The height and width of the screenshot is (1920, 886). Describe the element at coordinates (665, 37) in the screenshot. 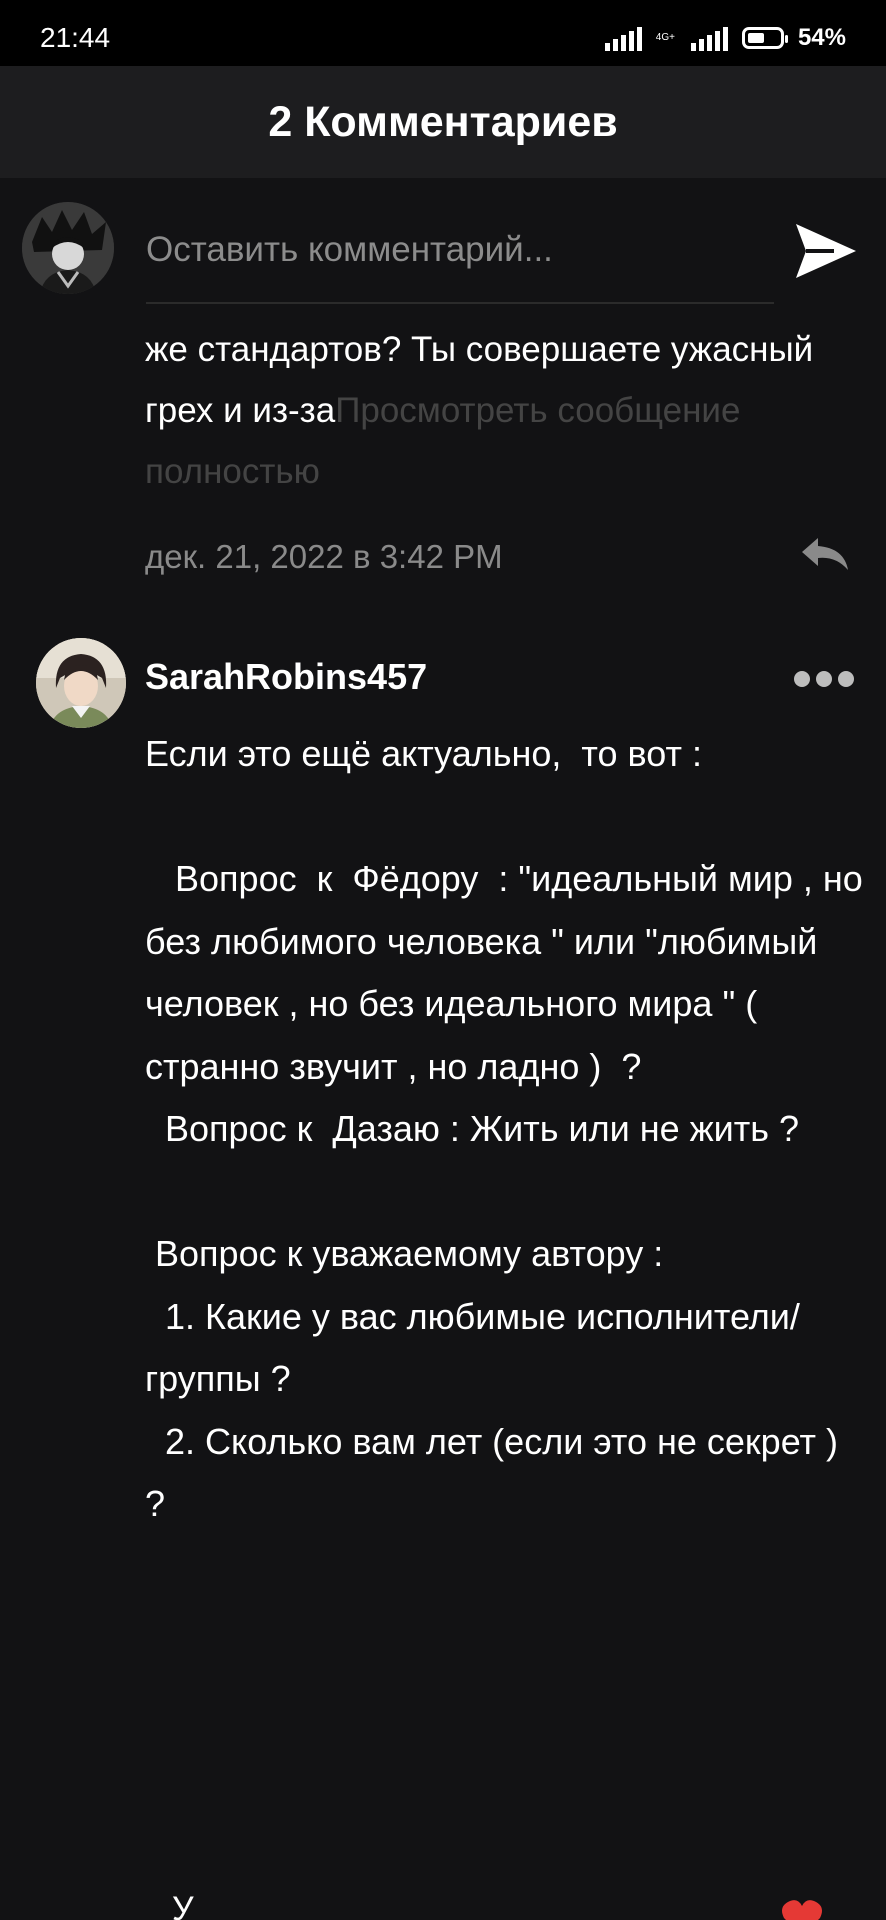

I see `network-type-label: 4G+` at that location.